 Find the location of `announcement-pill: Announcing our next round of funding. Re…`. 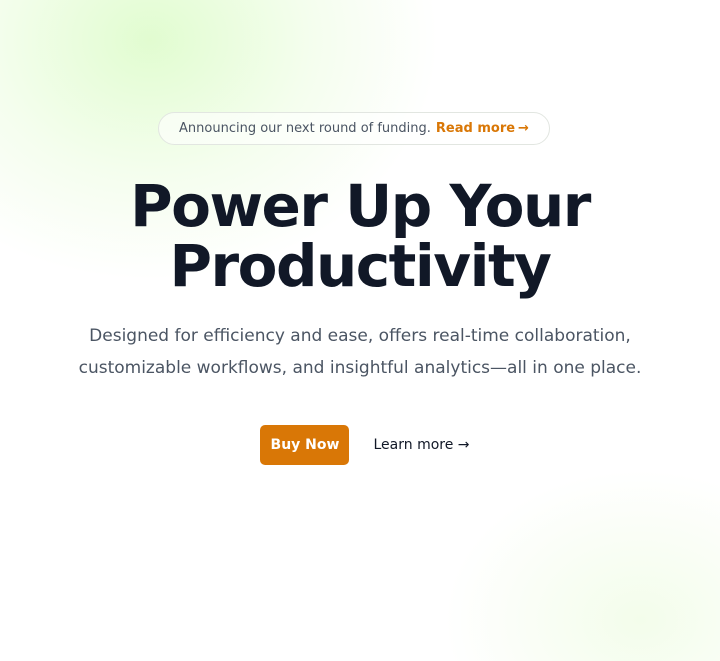

announcement-pill: Announcing our next round of funding. Re… is located at coordinates (354, 128).